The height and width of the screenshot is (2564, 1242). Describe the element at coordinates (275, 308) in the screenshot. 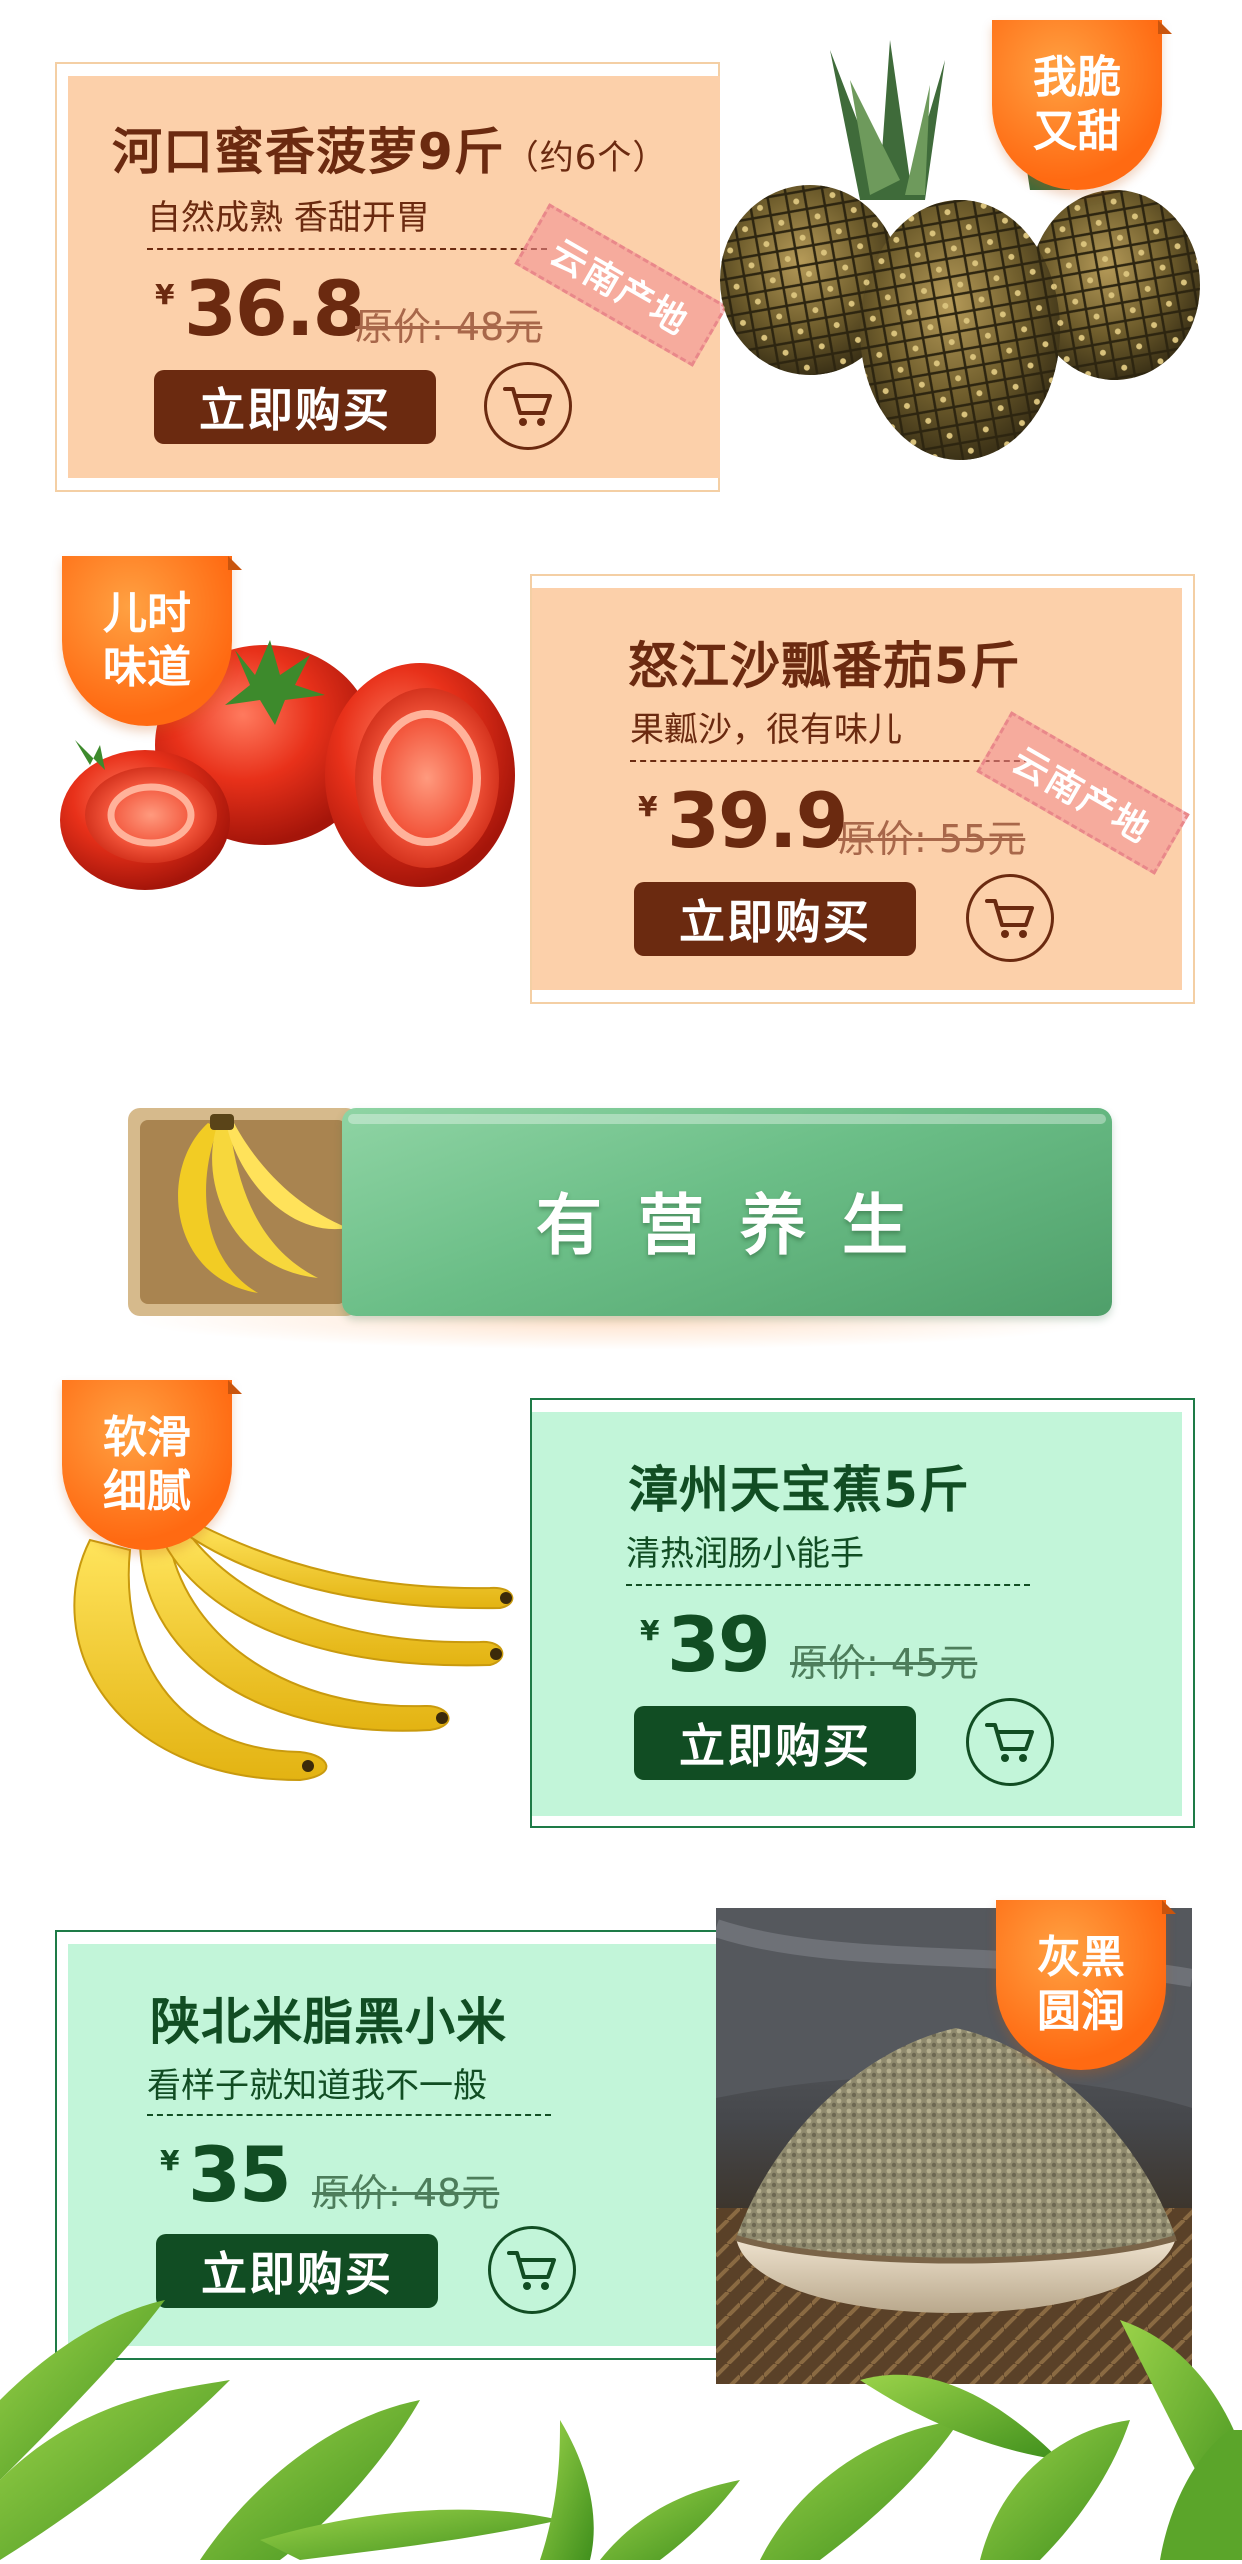

I see `product-price: 36.8` at that location.